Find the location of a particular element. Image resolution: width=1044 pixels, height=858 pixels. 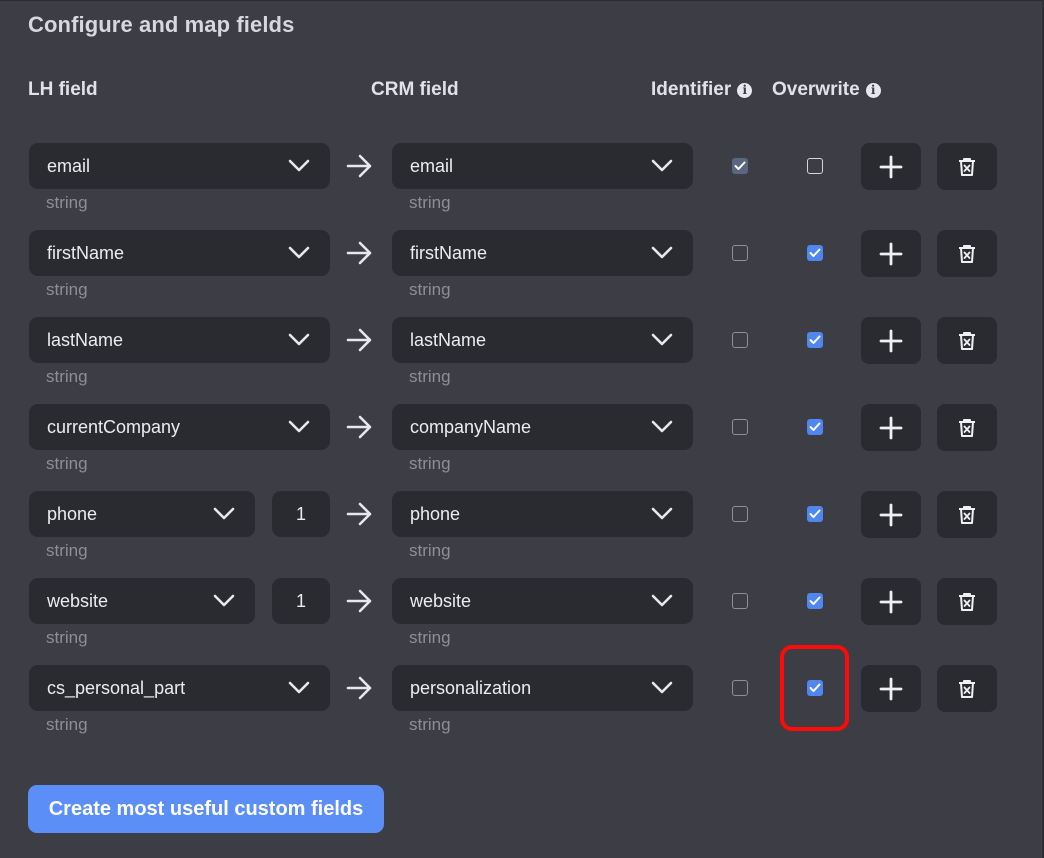

identifier-header-label: Identifier is located at coordinates (691, 89).